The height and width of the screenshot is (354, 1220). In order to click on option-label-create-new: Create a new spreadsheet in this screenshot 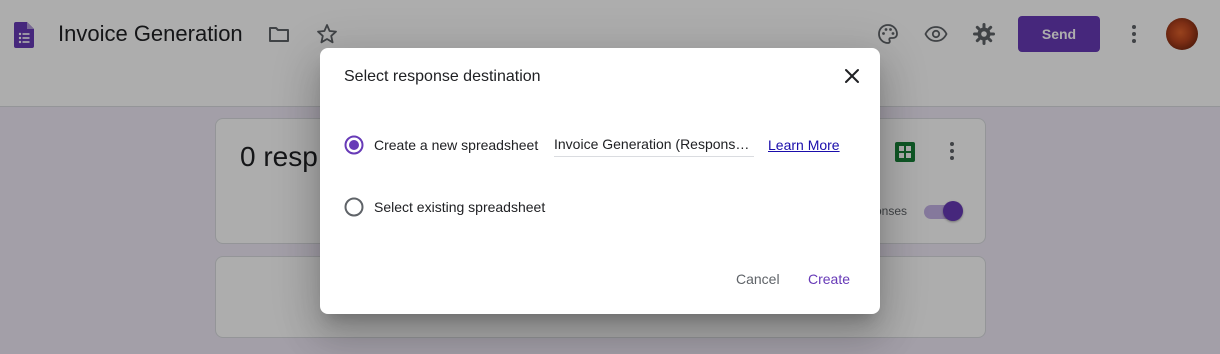, I will do `click(456, 145)`.